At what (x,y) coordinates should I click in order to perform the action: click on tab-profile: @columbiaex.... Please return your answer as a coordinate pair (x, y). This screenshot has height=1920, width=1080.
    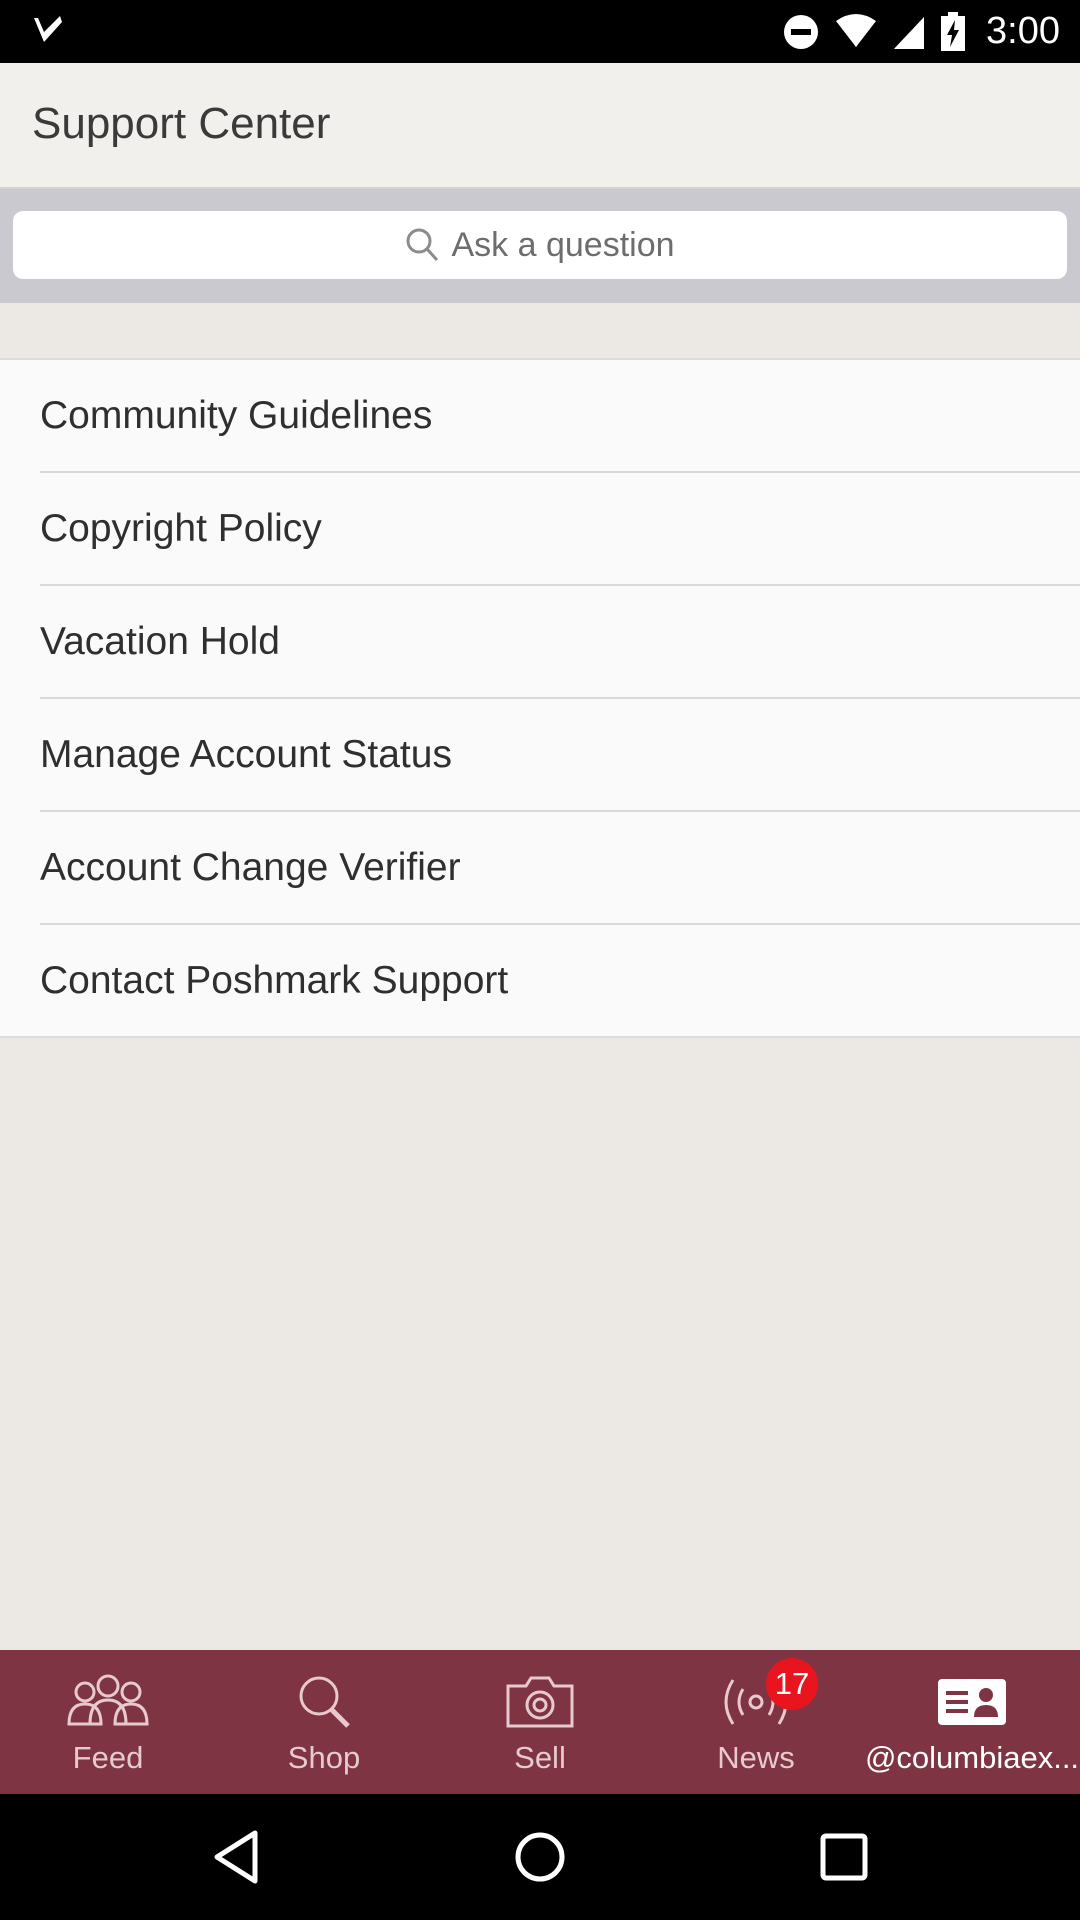
    Looking at the image, I should click on (972, 1722).